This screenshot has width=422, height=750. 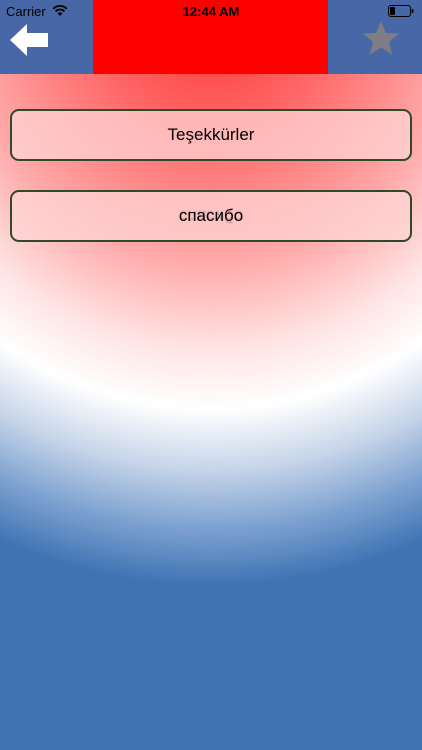 I want to click on word-card-russian: спасибо, so click(x=211, y=216).